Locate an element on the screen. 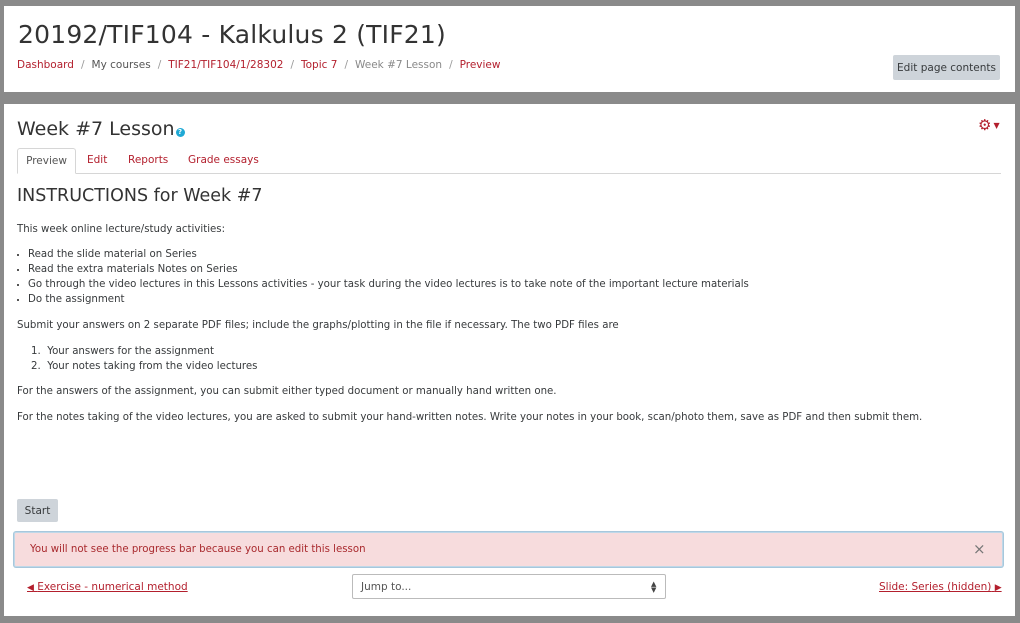 The image size is (1020, 623). previous-activity-link: ◀ Exercise - numerical method is located at coordinates (107, 587).